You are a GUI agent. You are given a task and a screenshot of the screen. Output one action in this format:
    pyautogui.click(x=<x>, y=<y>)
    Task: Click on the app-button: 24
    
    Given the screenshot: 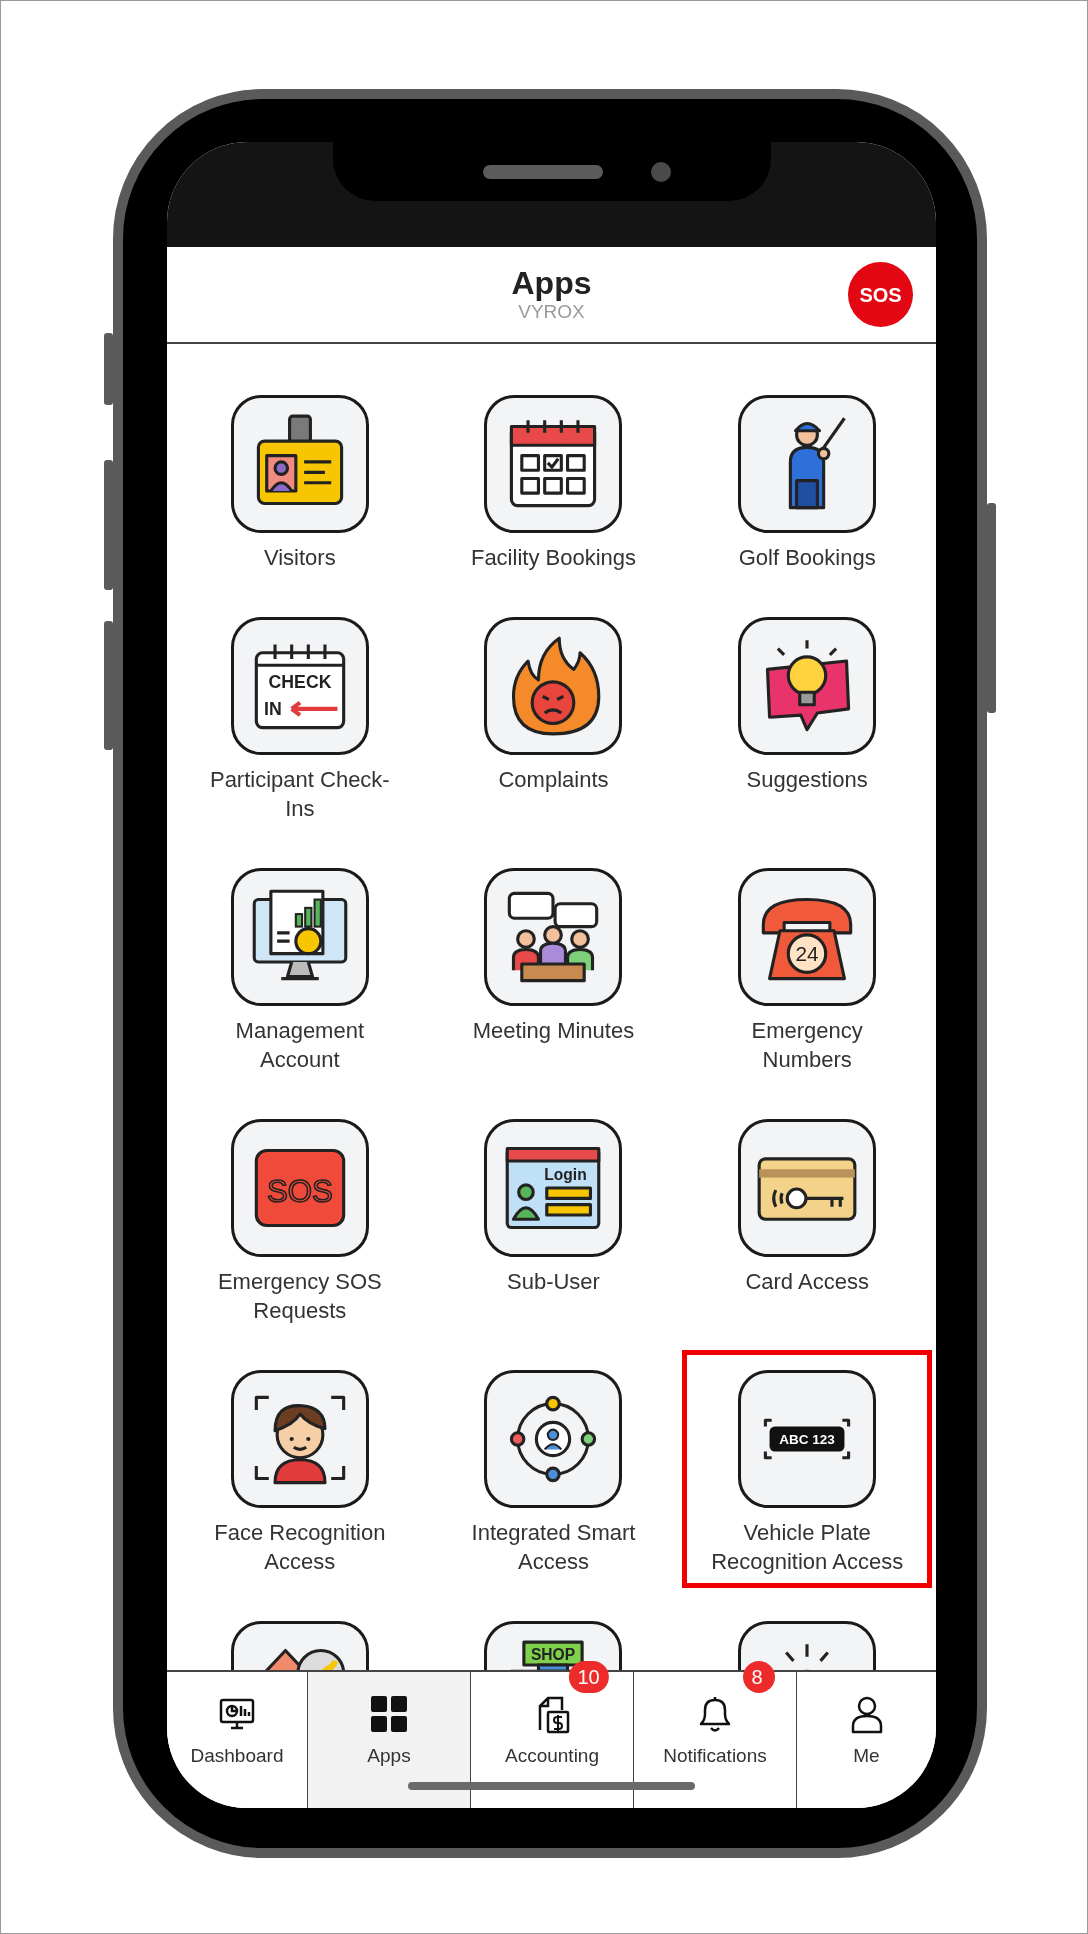 What is the action you would take?
    pyautogui.click(x=807, y=937)
    